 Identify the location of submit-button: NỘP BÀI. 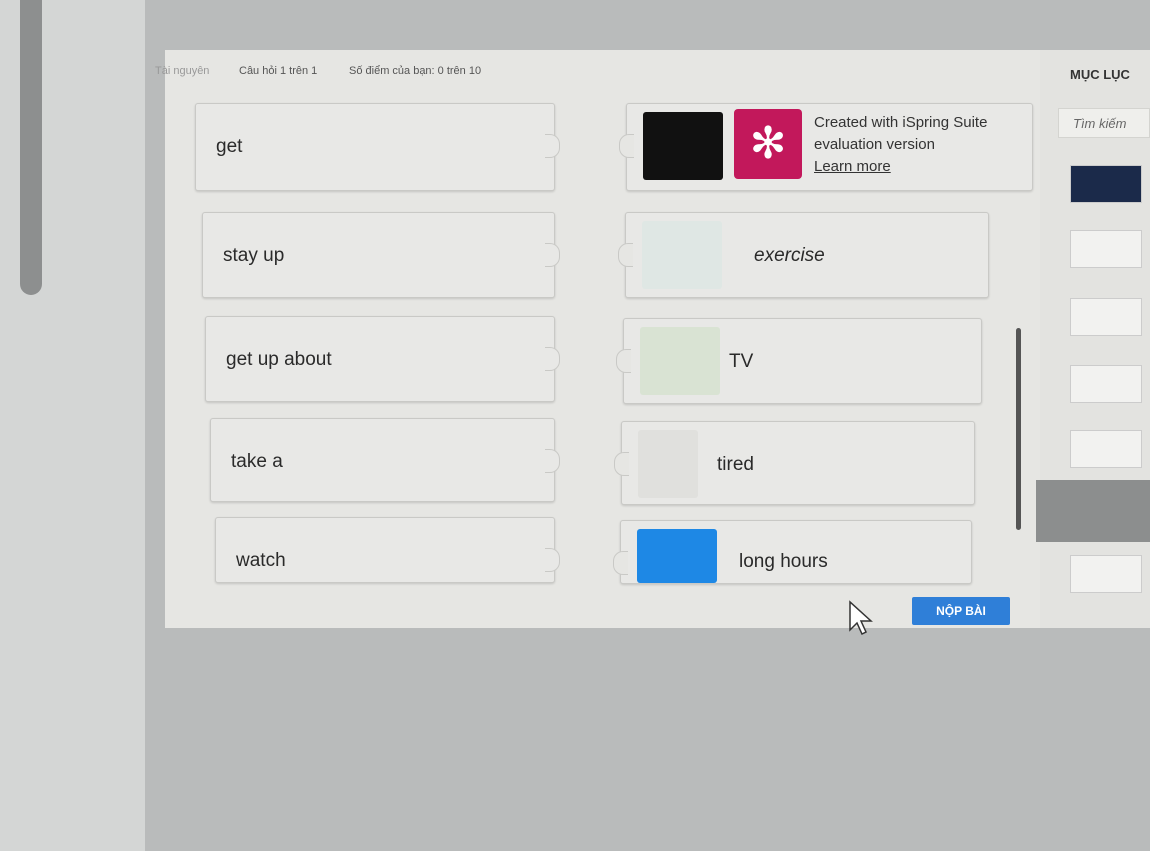
(961, 611).